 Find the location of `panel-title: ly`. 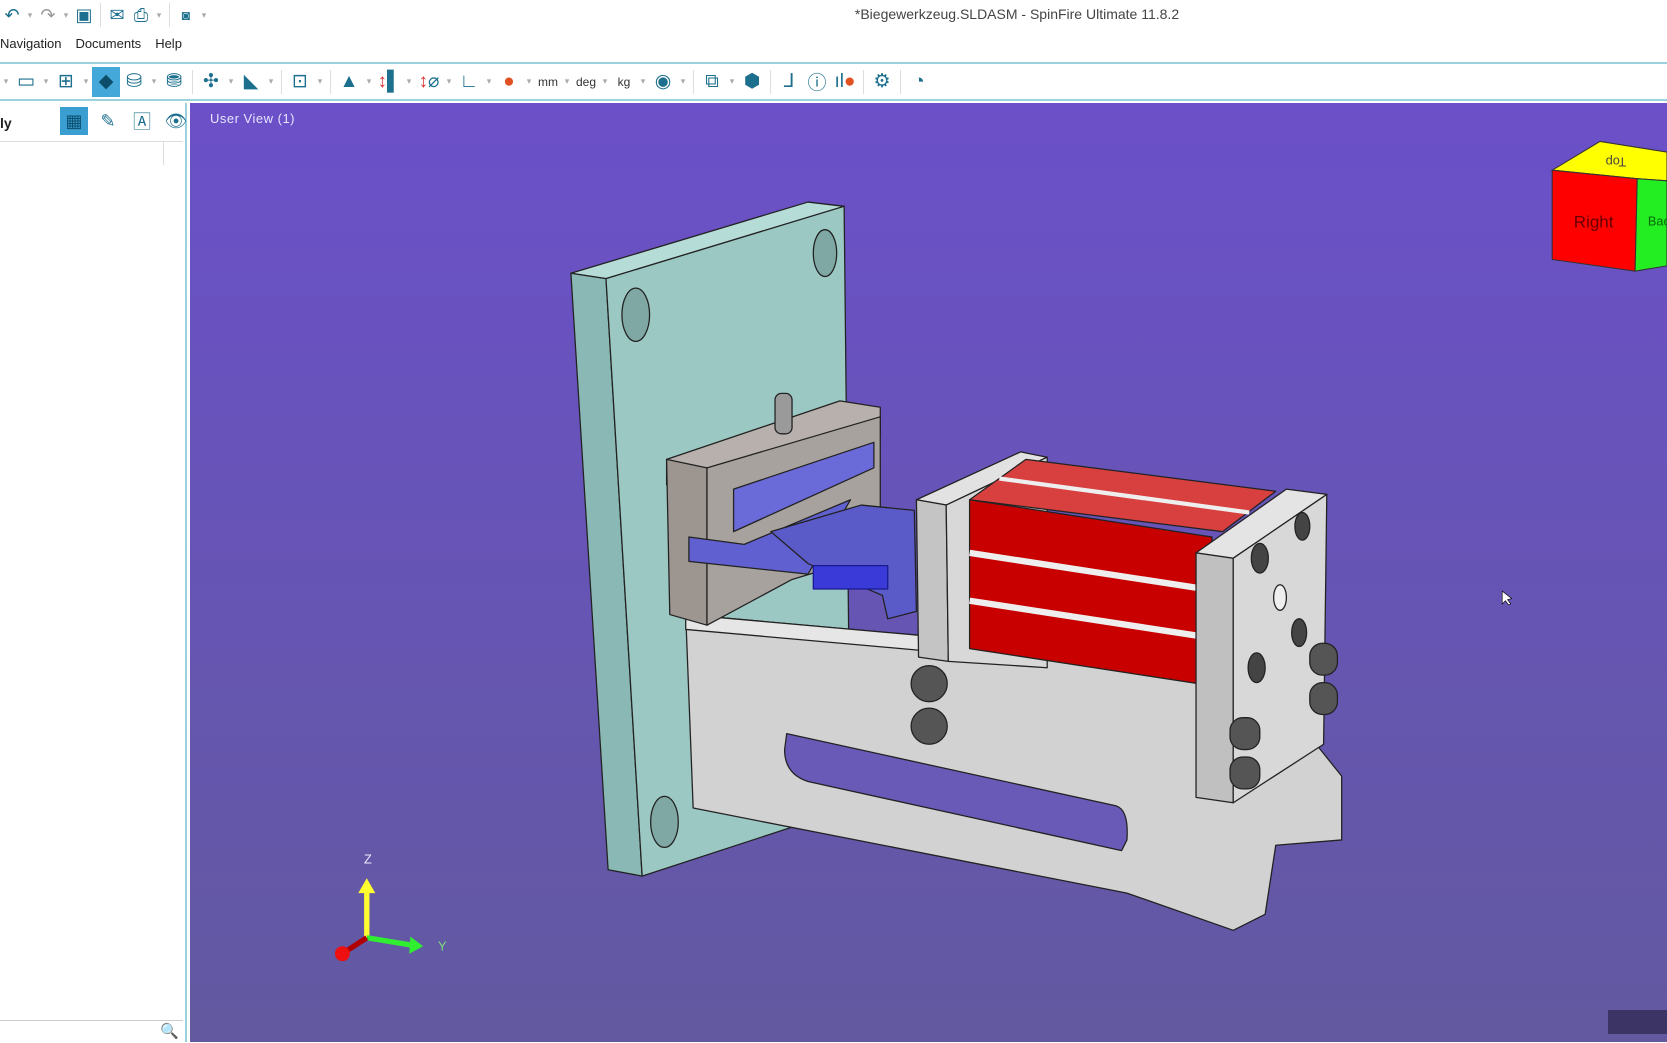

panel-title: ly is located at coordinates (6, 123).